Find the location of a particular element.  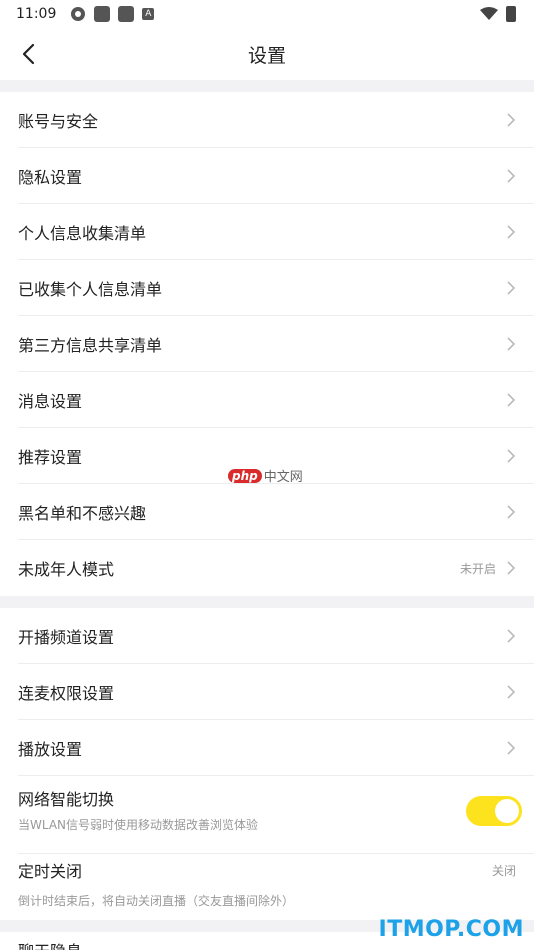

setting-network-switch: 网络智能切换 当WLAN信号弱时使用移动数据改善浏览体验 is located at coordinates (276, 815).